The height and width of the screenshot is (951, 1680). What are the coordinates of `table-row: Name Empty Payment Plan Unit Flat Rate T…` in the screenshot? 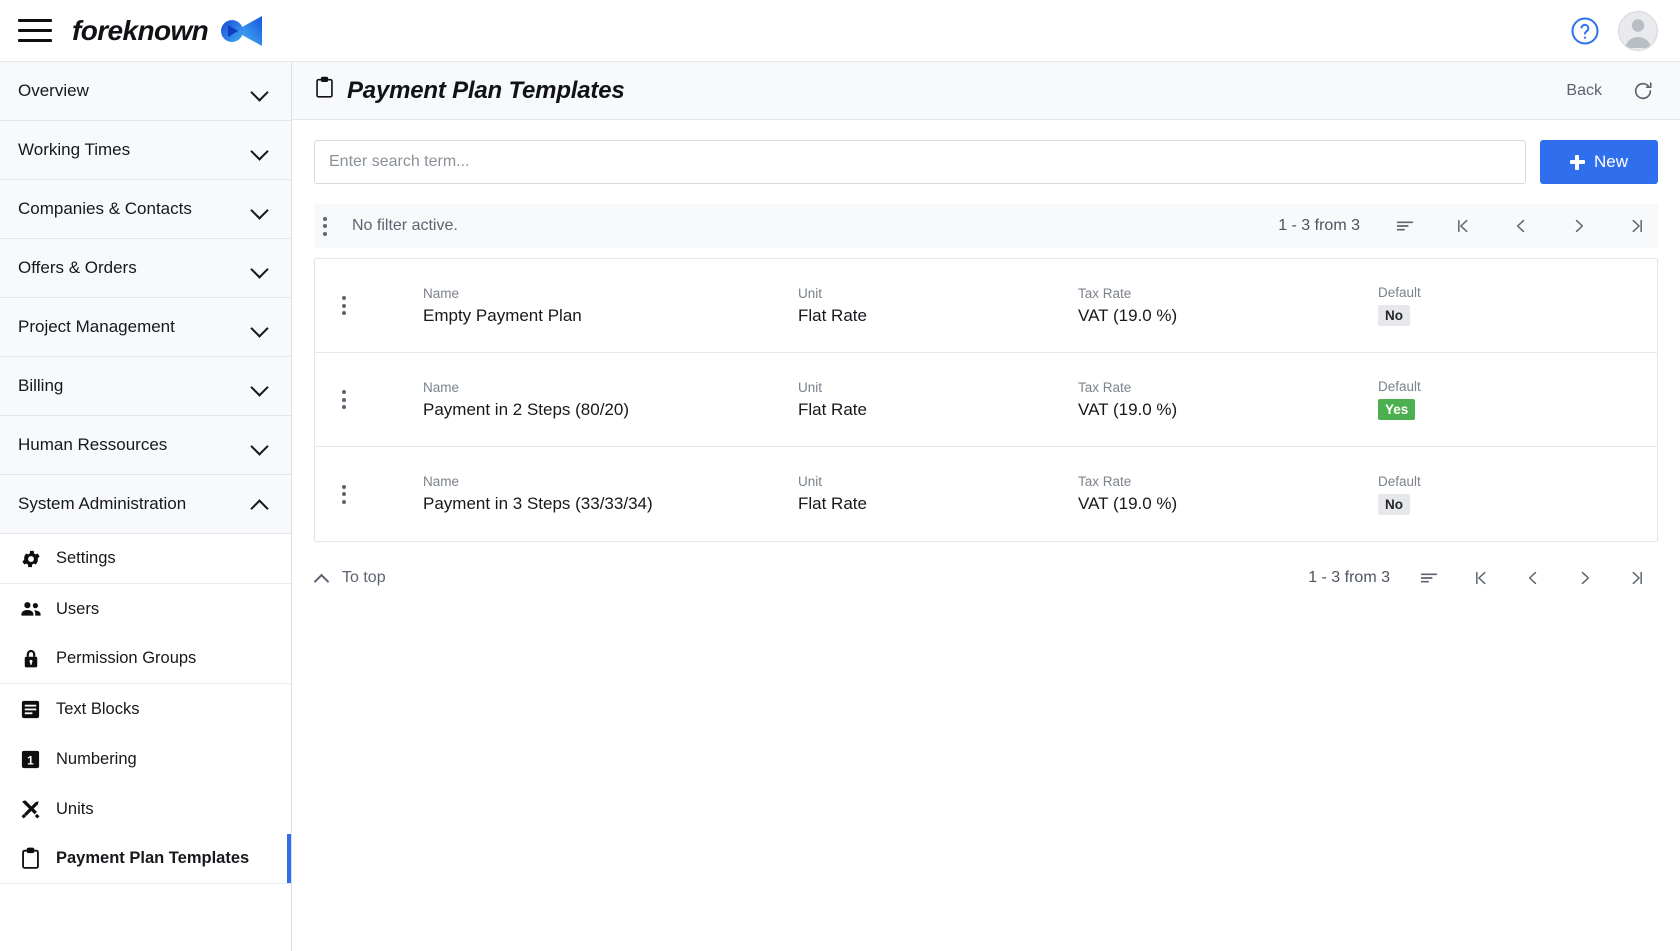 It's located at (986, 306).